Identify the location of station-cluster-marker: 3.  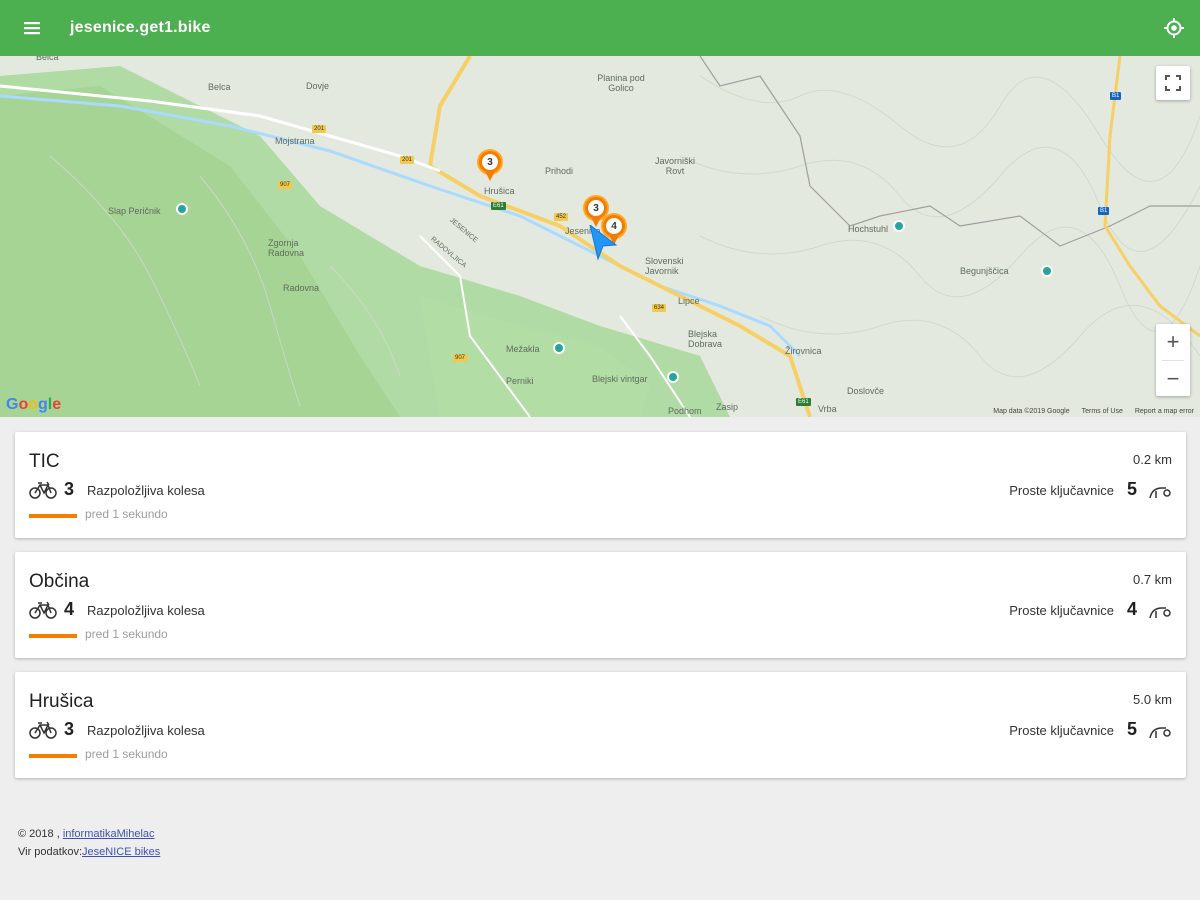
(490, 166).